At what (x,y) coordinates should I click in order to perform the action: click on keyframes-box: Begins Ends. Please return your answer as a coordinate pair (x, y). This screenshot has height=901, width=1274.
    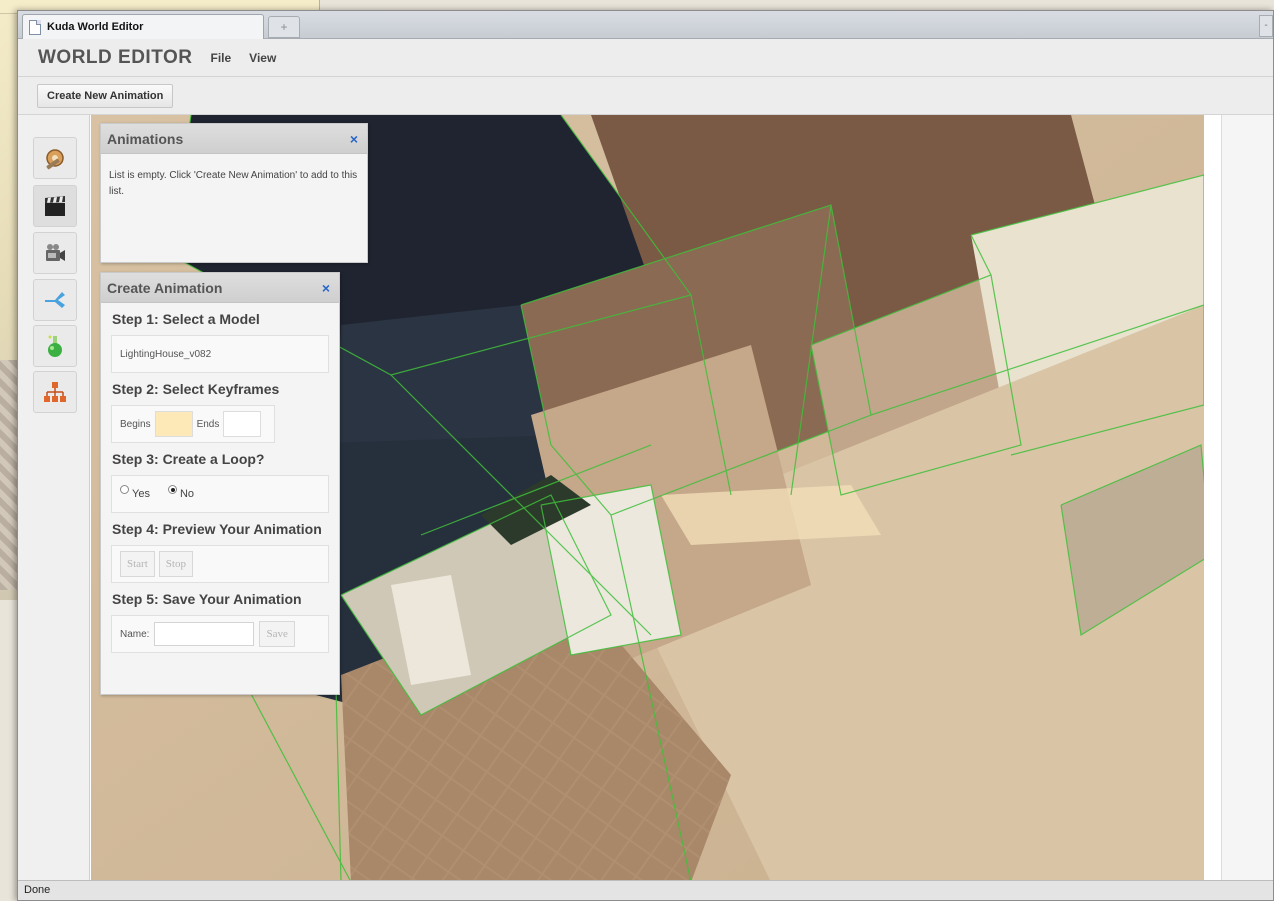
    Looking at the image, I should click on (193, 424).